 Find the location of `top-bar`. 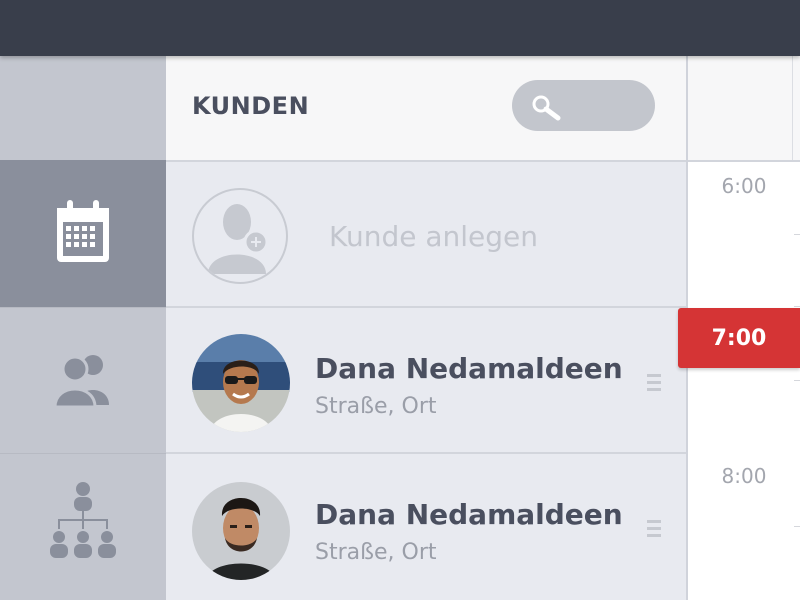

top-bar is located at coordinates (400, 28).